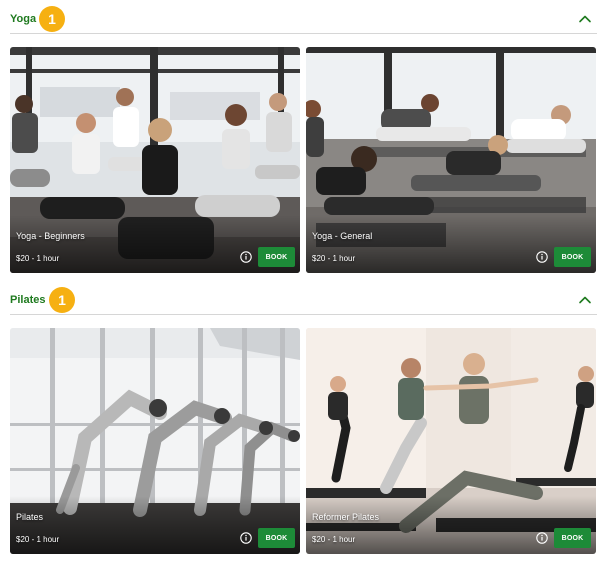  What do you see at coordinates (346, 517) in the screenshot?
I see `class-name: Reformer Pilates` at bounding box center [346, 517].